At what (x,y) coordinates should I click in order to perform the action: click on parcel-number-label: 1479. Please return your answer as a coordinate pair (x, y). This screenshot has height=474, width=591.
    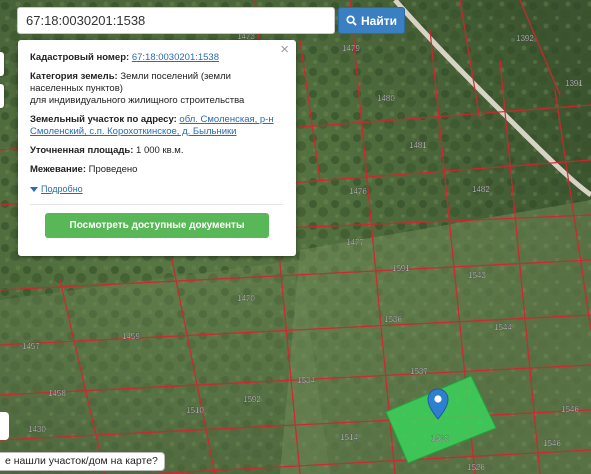
    Looking at the image, I should click on (351, 48).